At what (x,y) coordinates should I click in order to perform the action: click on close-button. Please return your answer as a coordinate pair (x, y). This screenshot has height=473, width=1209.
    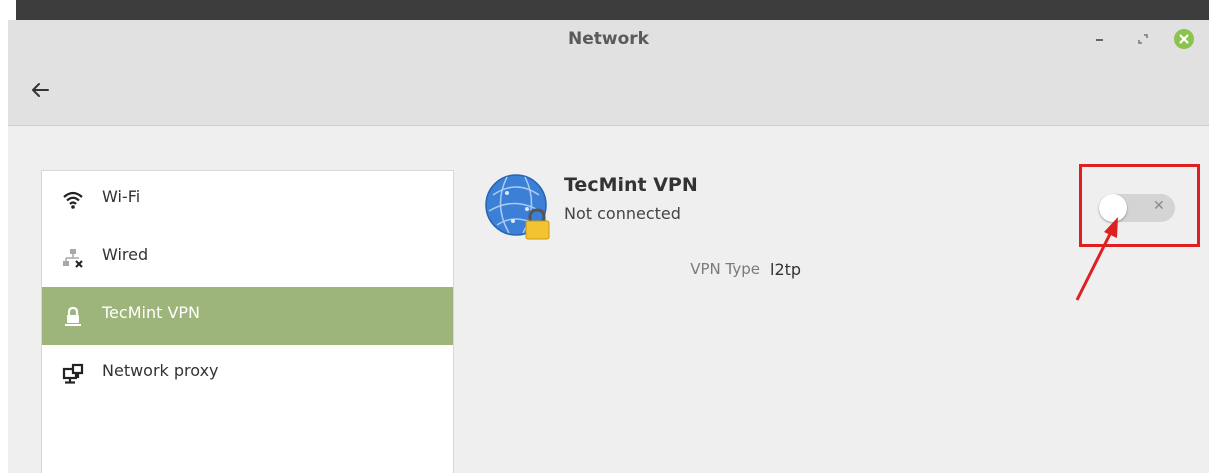
    Looking at the image, I should click on (1184, 39).